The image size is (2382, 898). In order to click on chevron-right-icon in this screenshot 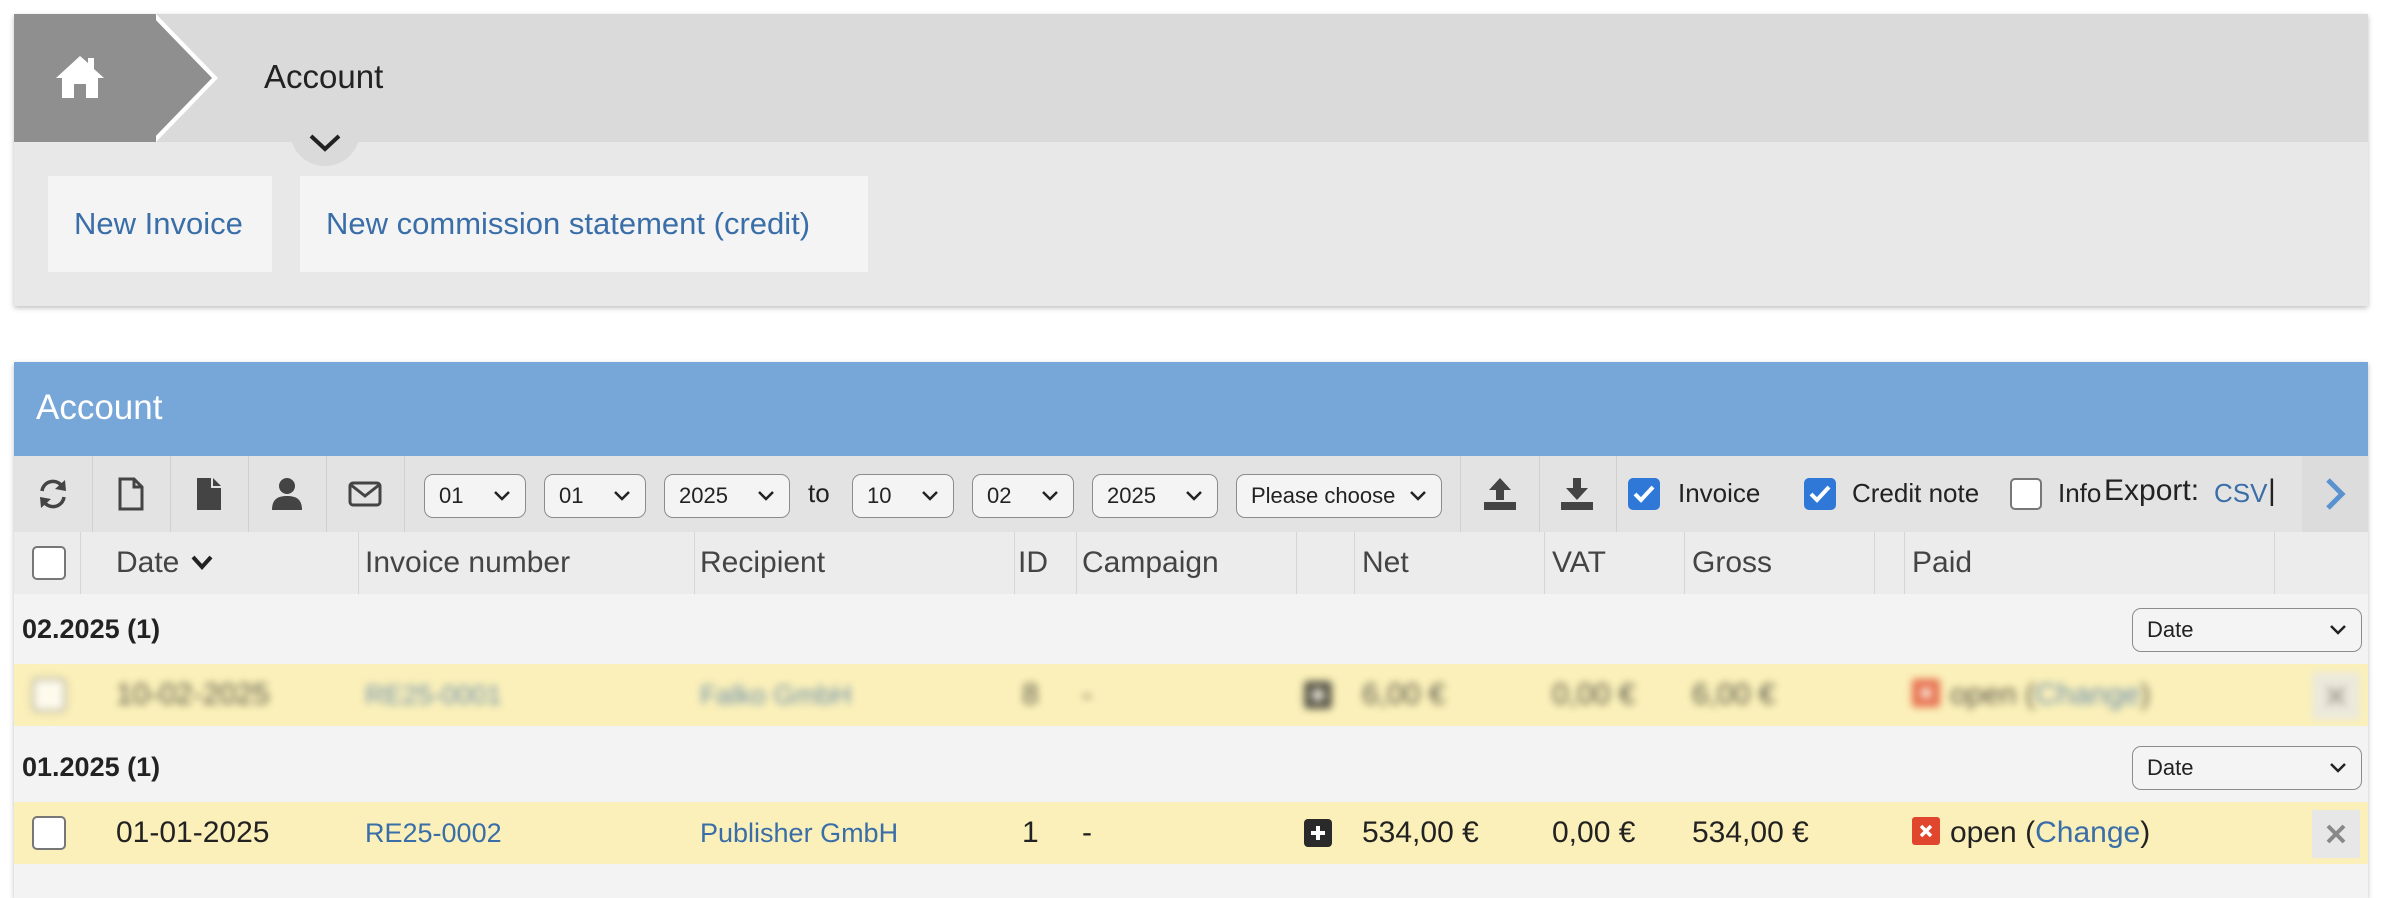, I will do `click(2336, 494)`.